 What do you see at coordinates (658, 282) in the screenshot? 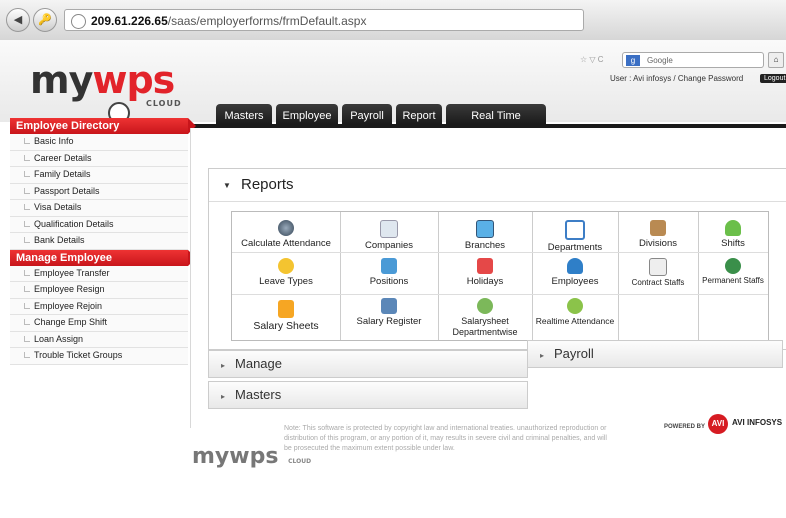
I see `report-label: Contract Staffs` at bounding box center [658, 282].